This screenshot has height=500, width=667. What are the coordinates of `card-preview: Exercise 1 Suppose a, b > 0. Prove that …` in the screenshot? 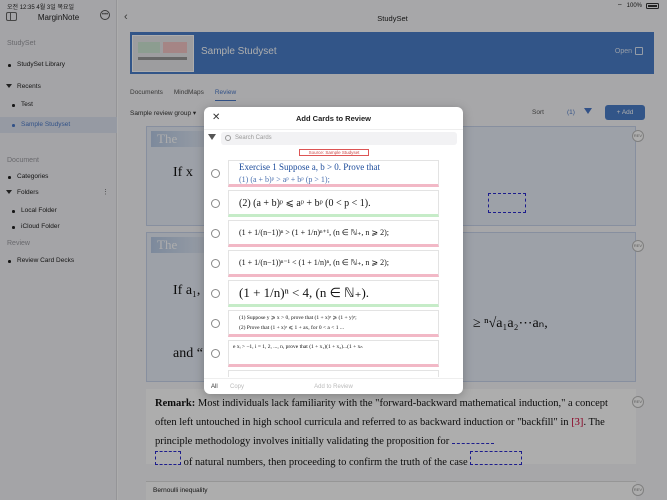 It's located at (333, 173).